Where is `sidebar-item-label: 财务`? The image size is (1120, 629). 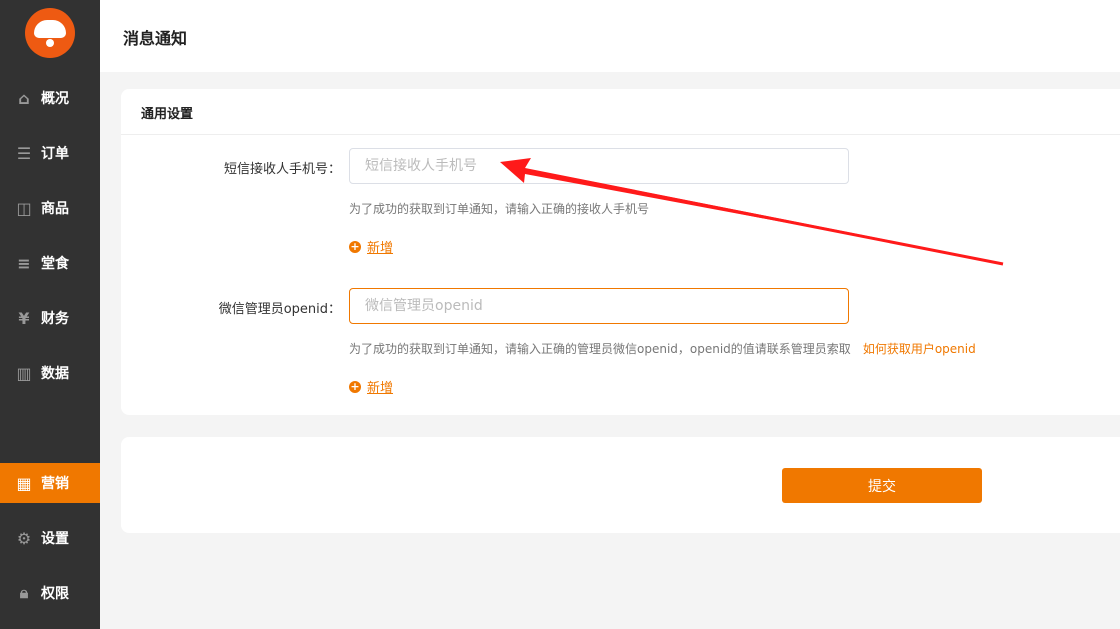
sidebar-item-label: 财务 is located at coordinates (55, 319).